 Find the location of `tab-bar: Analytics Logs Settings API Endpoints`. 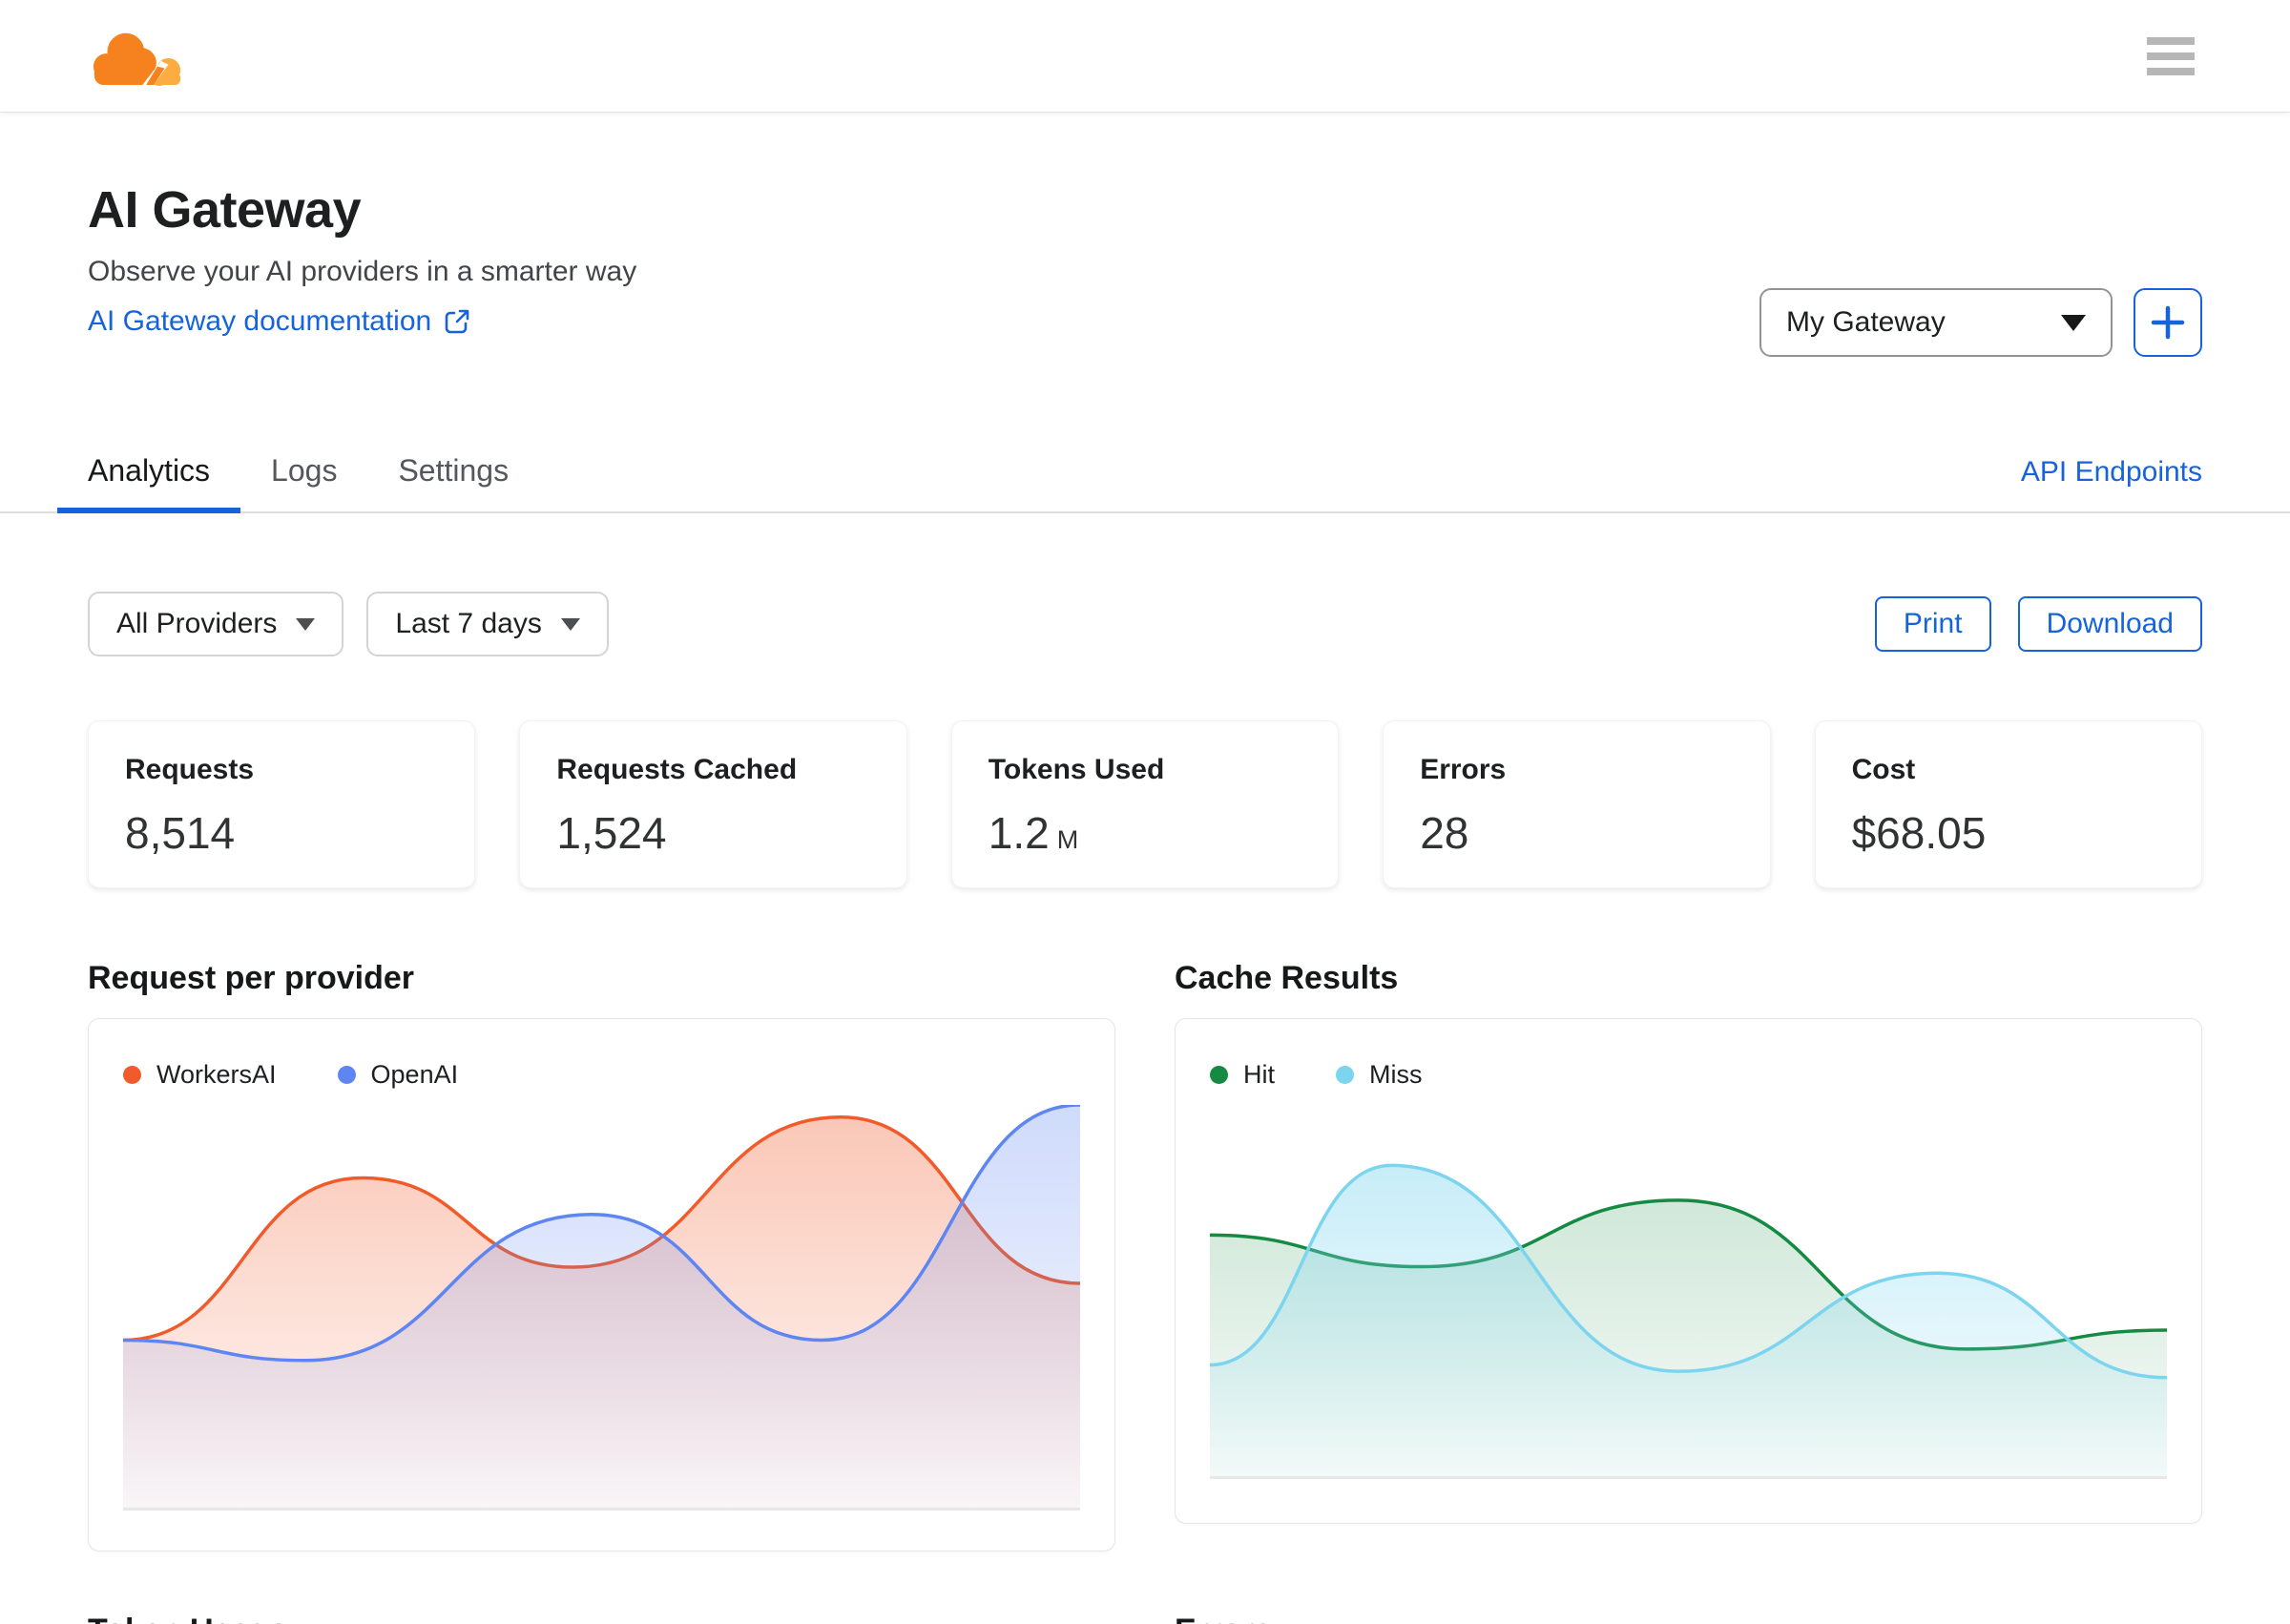

tab-bar: Analytics Logs Settings API Endpoints is located at coordinates (1145, 482).